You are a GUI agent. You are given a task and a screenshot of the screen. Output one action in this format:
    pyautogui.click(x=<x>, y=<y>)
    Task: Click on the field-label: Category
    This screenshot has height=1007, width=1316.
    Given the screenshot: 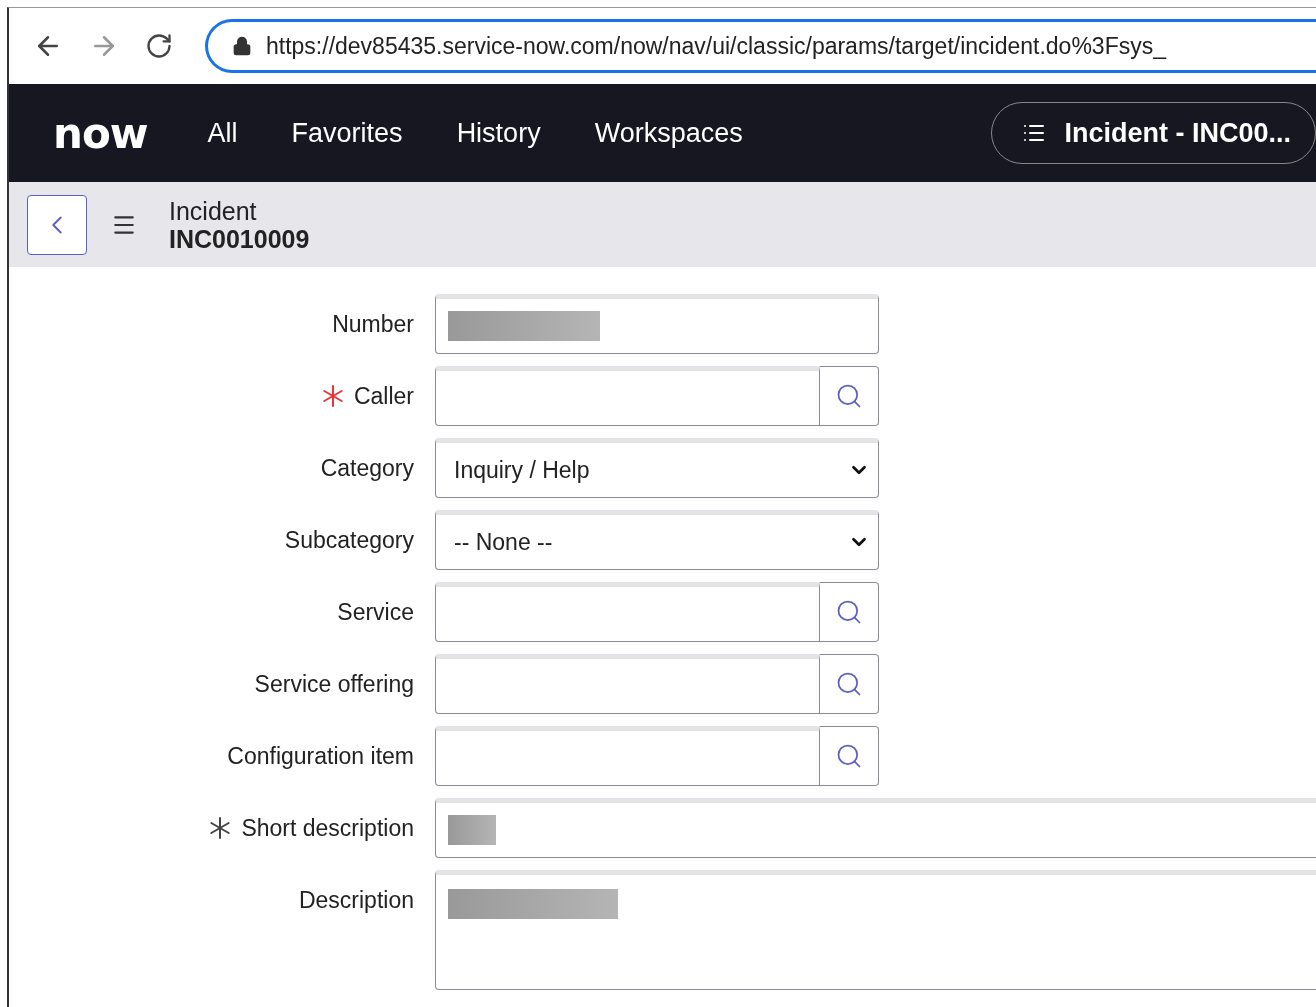 What is the action you would take?
    pyautogui.click(x=367, y=468)
    